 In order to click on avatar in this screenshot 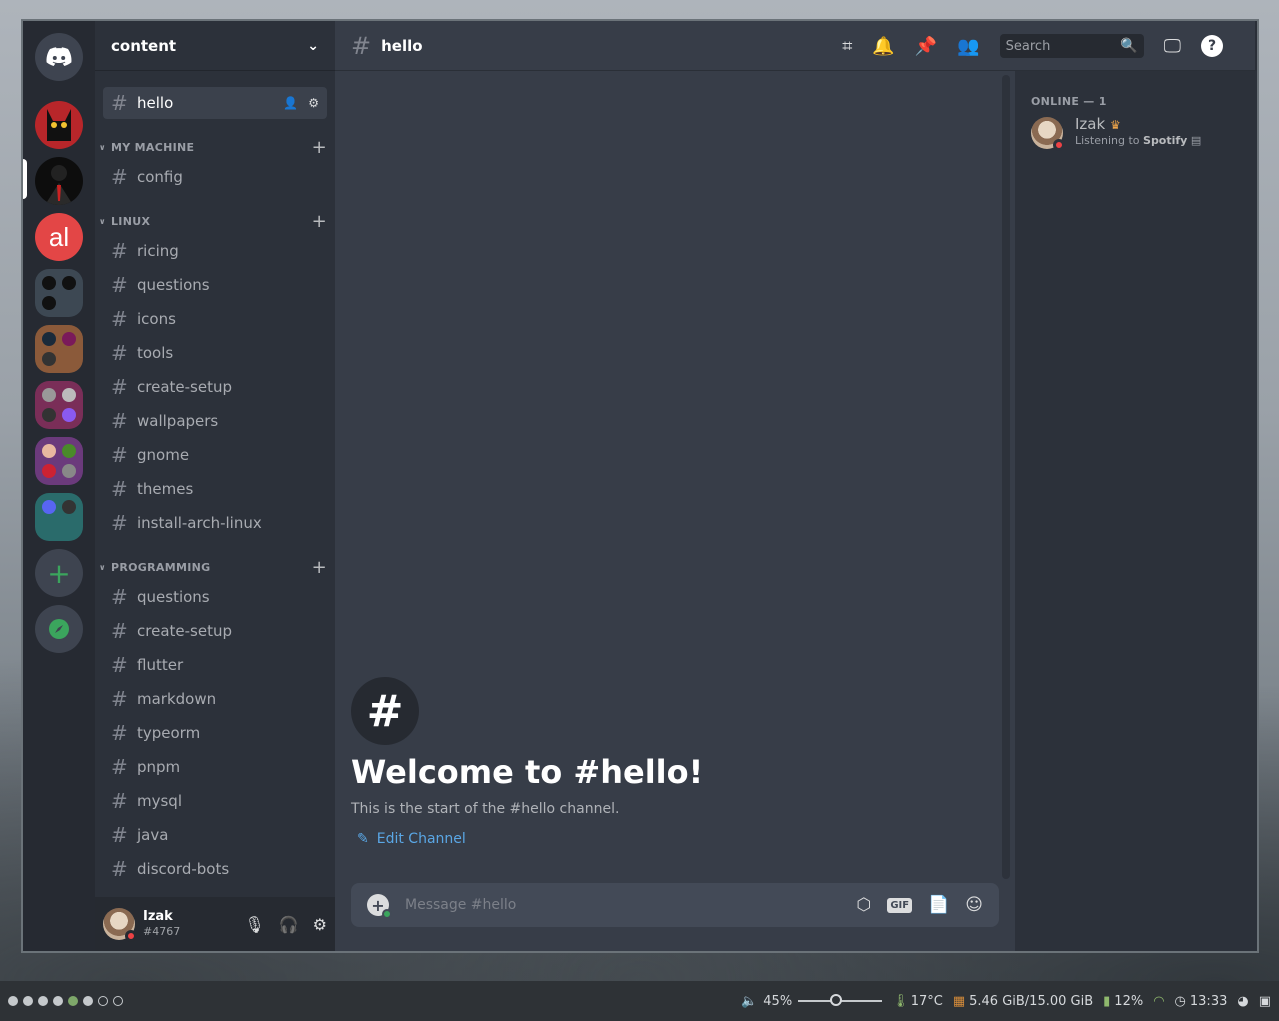, I will do `click(120, 925)`.